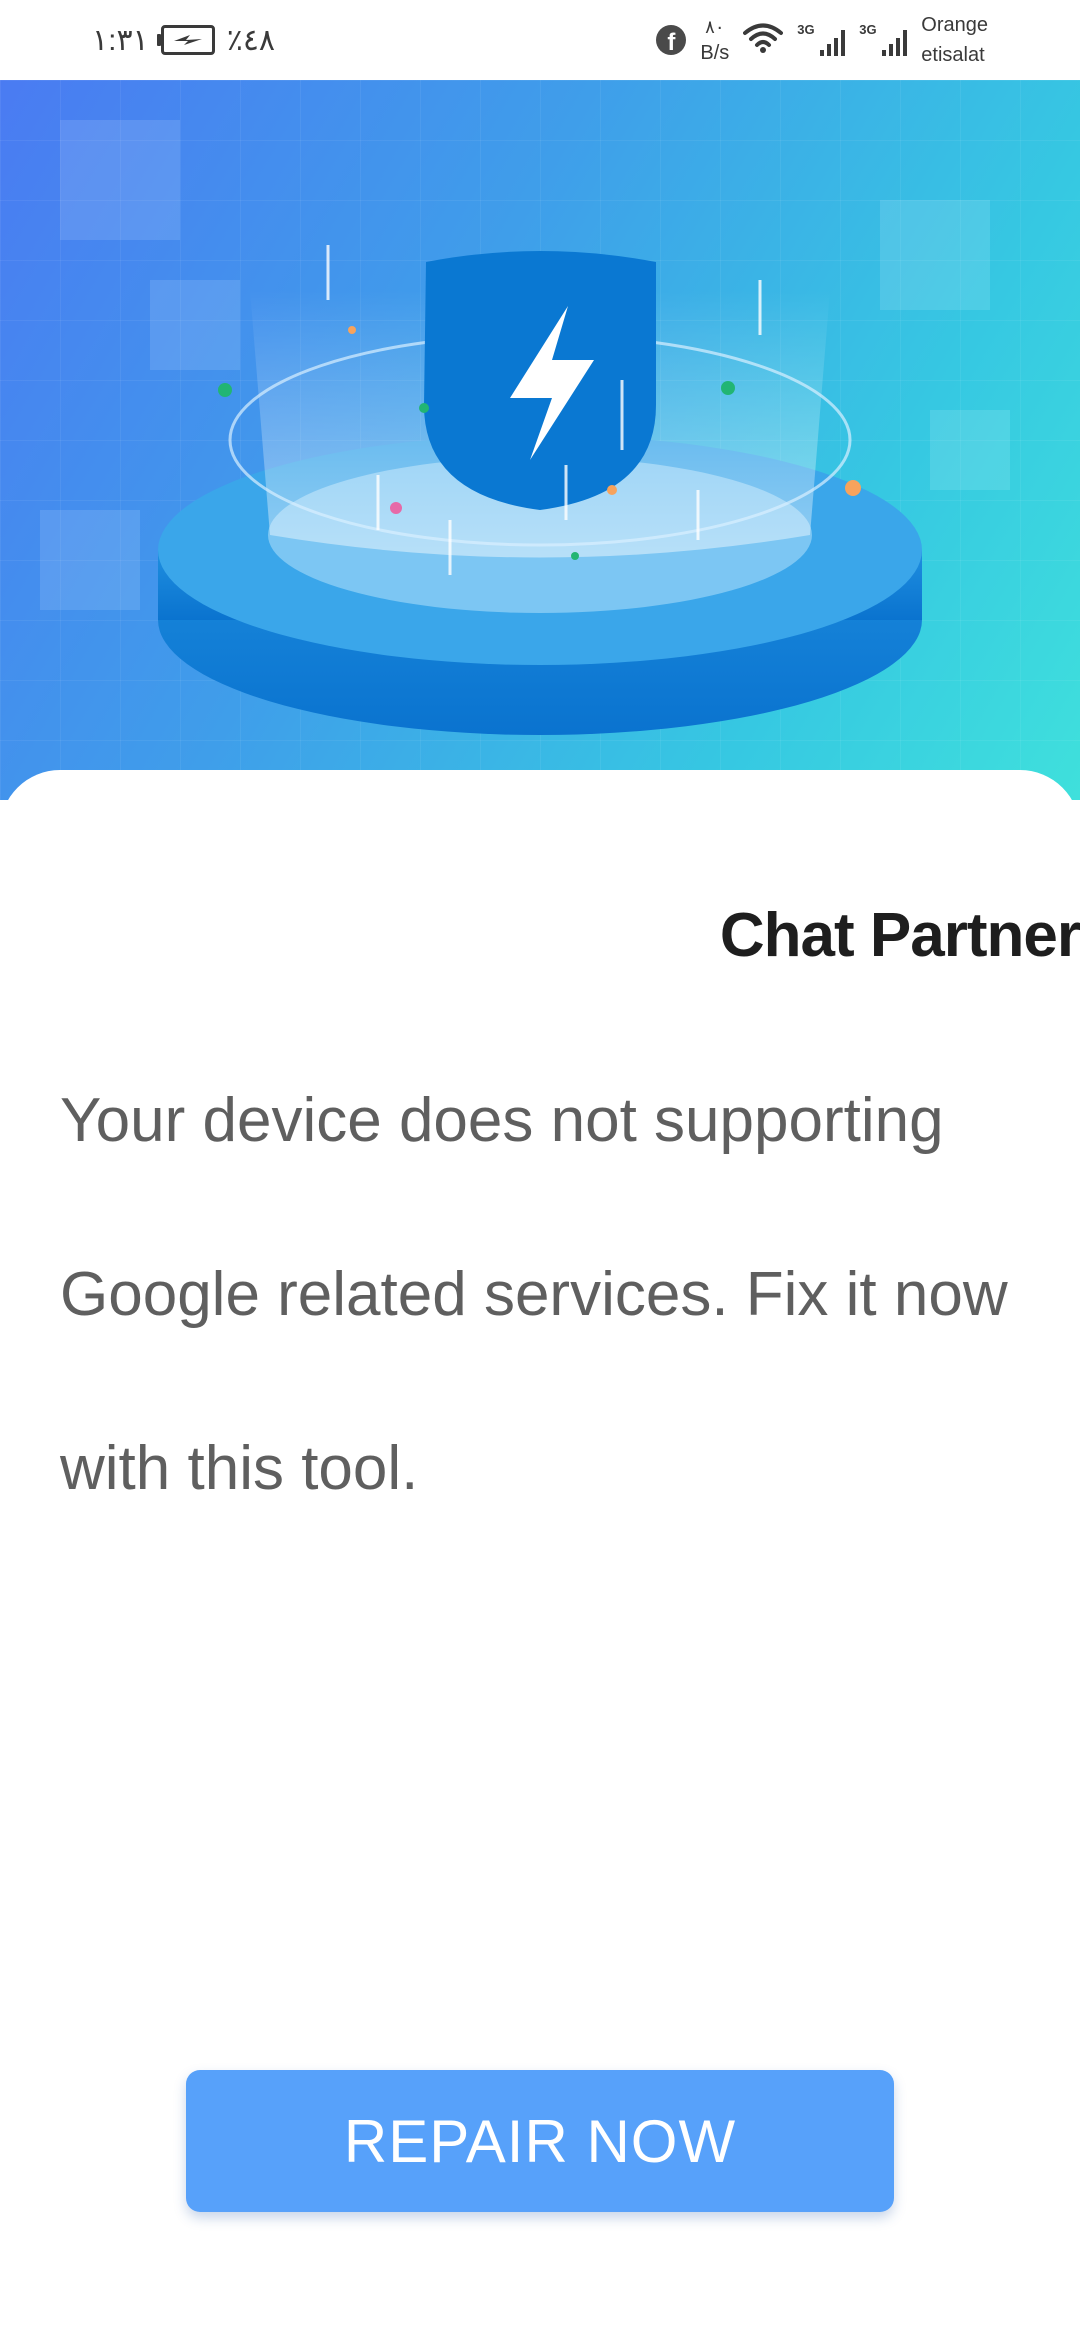 This screenshot has height=2340, width=1080. Describe the element at coordinates (954, 25) in the screenshot. I see `carrier-line-1: Orange` at that location.